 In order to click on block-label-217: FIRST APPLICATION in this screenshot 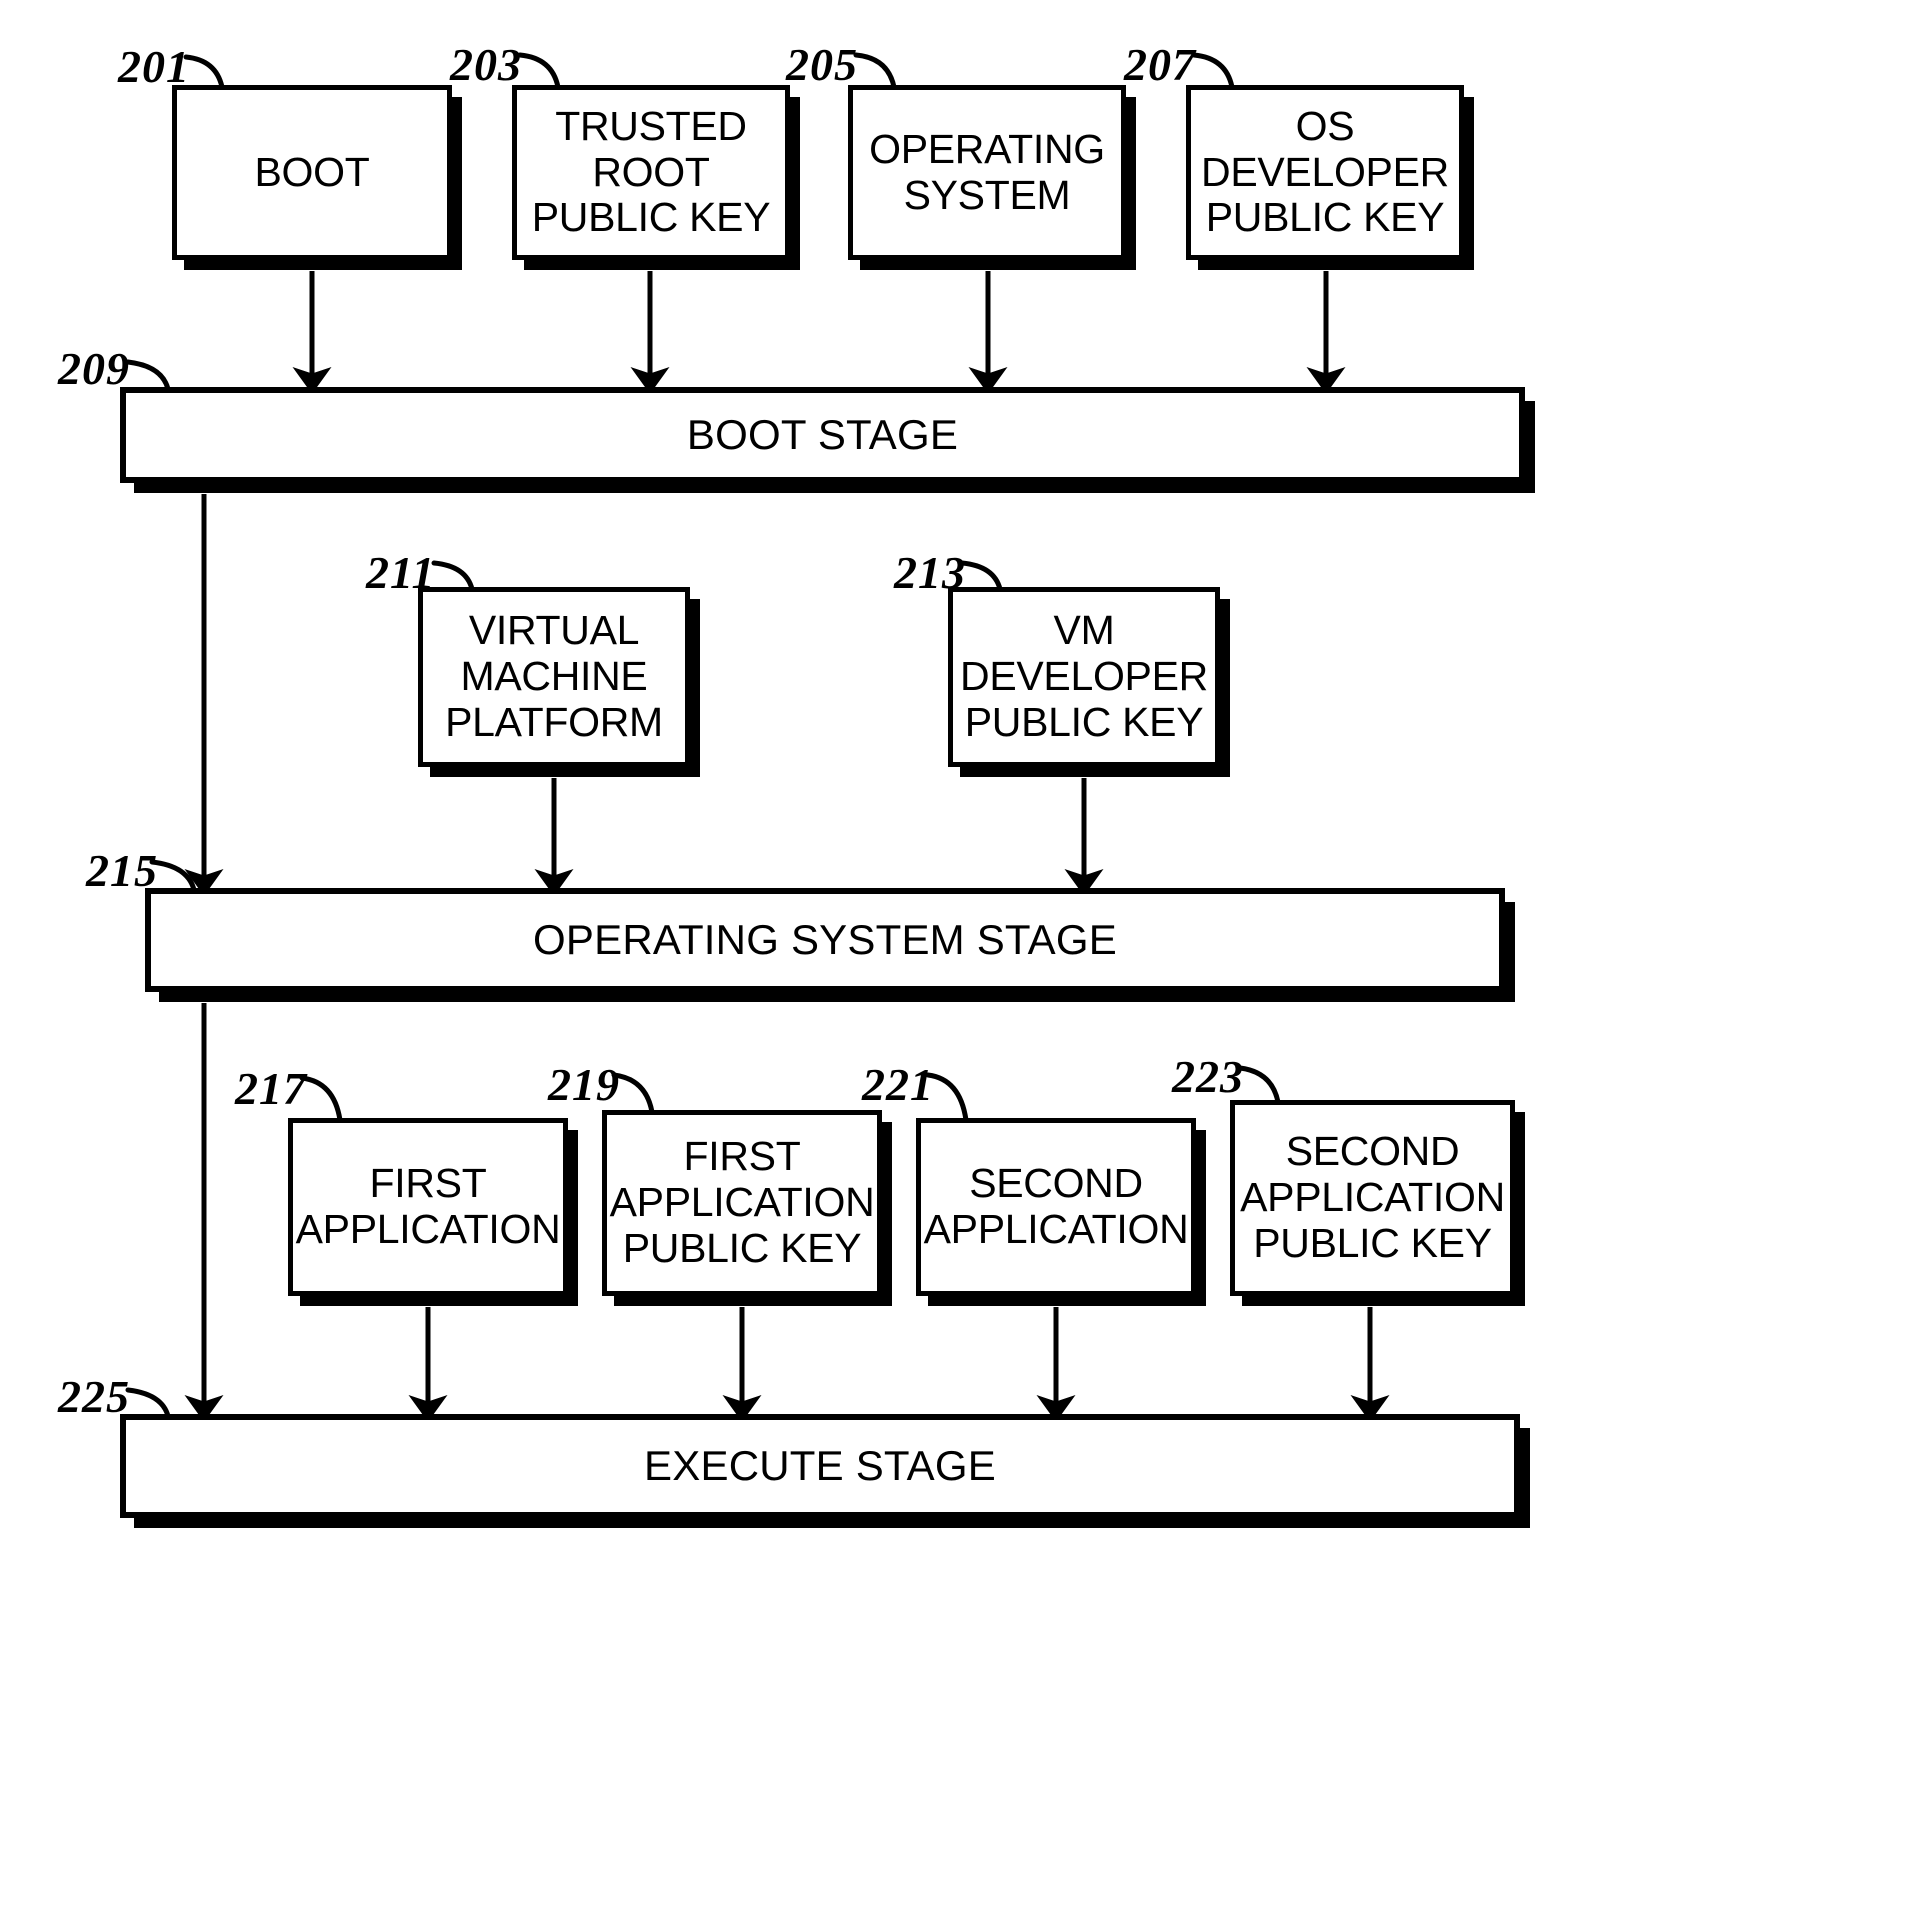, I will do `click(428, 1206)`.